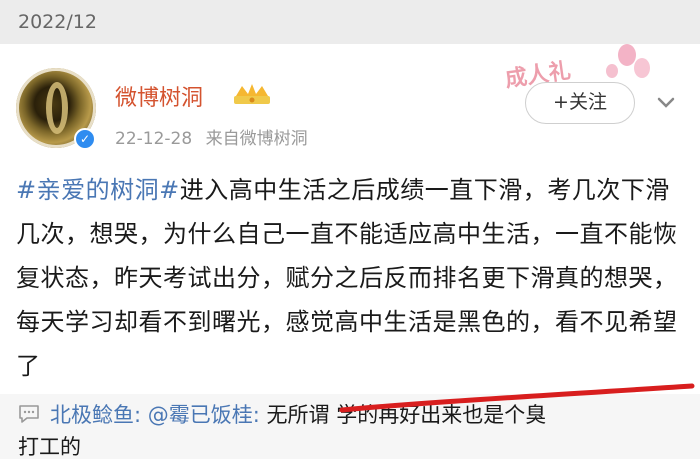 Image resolution: width=700 pixels, height=459 pixels. I want to click on hashtag-link: #亲爱的树洞#, so click(98, 190).